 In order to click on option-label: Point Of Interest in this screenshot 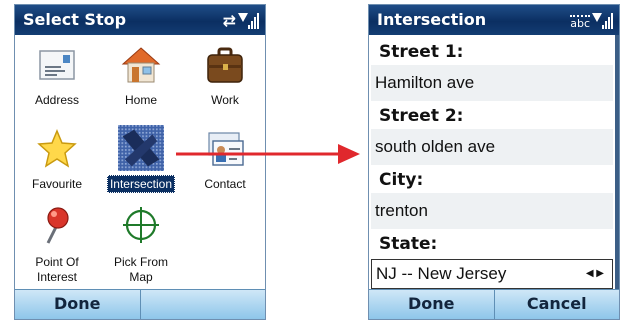, I will do `click(57, 269)`.